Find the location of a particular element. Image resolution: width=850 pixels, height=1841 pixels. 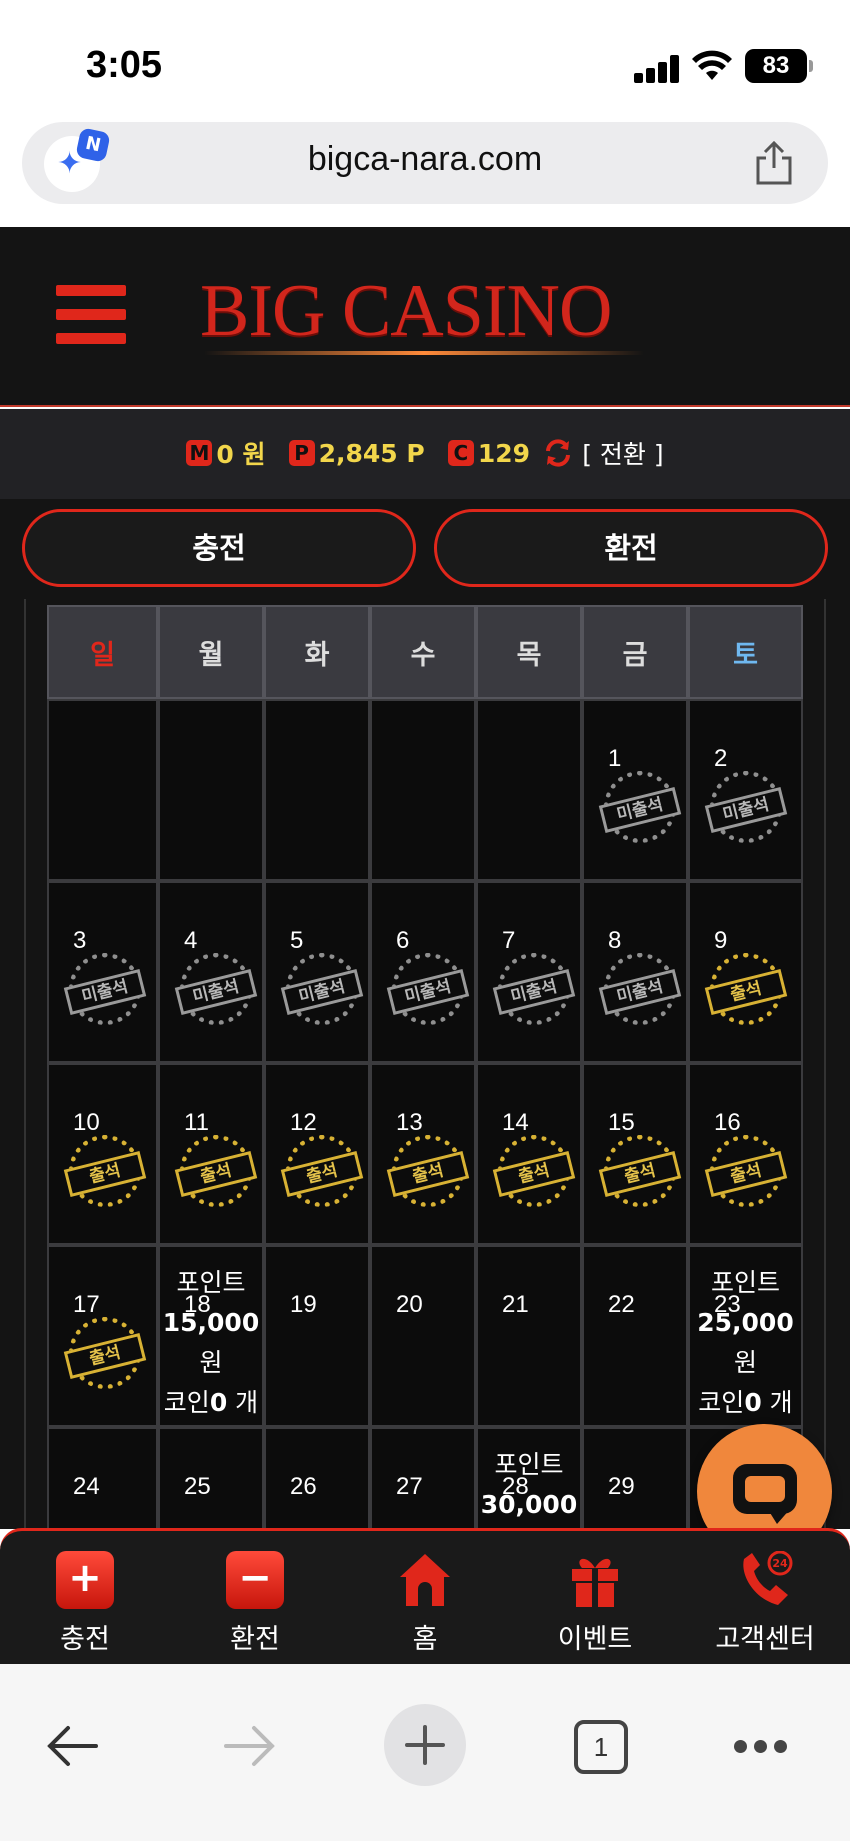

calendar-day-cell: 4 미출석 is located at coordinates (211, 972).